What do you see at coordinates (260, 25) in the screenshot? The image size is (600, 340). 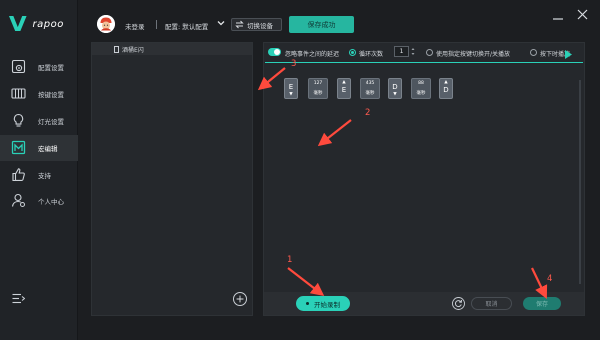 I see `switch-device-label: 切换设备` at bounding box center [260, 25].